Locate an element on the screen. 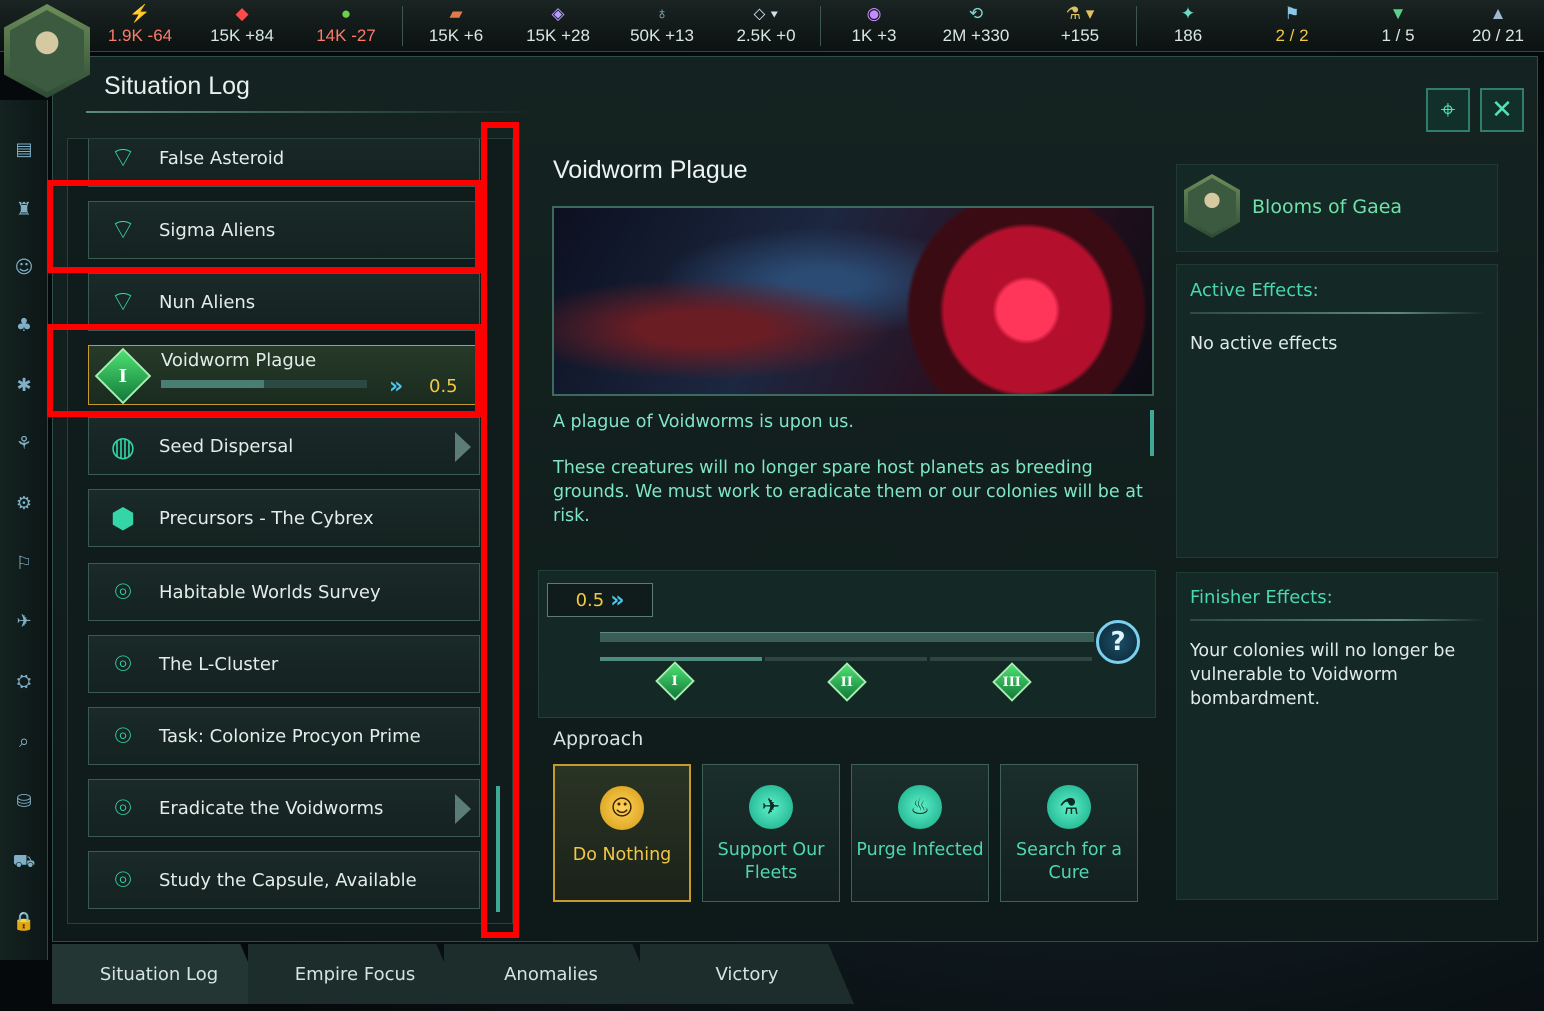  stage-three-bar is located at coordinates (1011, 659).